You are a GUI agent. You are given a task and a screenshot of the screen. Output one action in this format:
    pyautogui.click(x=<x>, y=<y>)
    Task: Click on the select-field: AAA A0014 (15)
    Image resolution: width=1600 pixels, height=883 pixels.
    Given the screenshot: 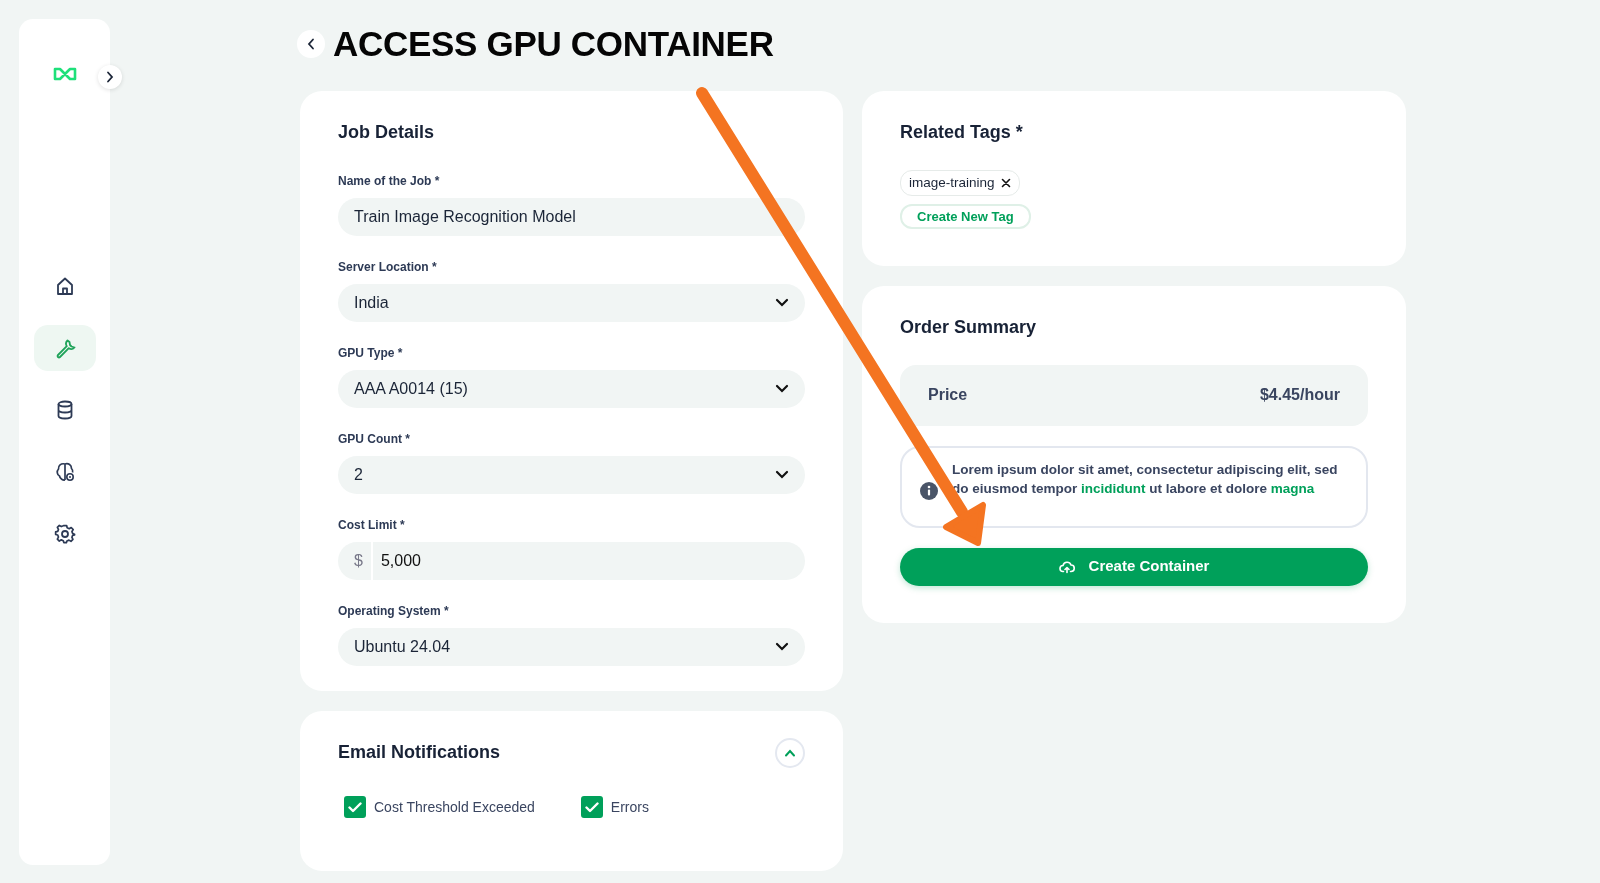 What is the action you would take?
    pyautogui.click(x=571, y=388)
    